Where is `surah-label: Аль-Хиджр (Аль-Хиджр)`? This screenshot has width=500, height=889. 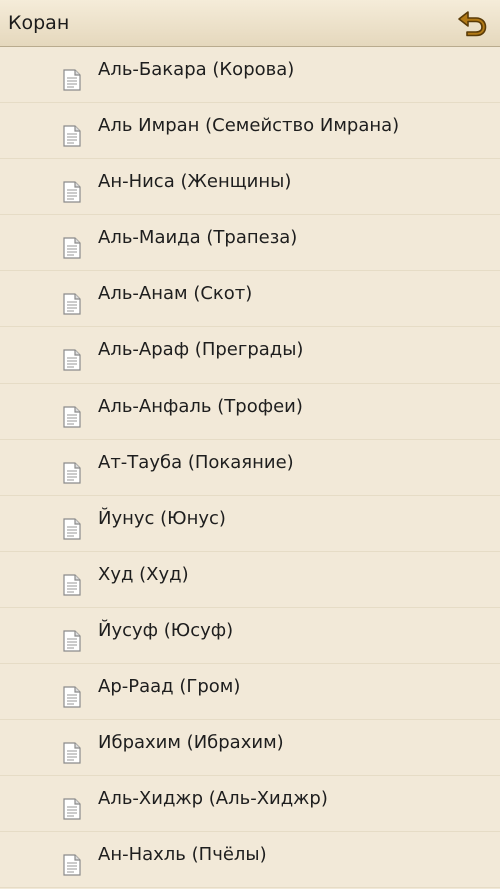
surah-label: Аль-Хиджр (Аль-Хиджр) is located at coordinates (213, 799).